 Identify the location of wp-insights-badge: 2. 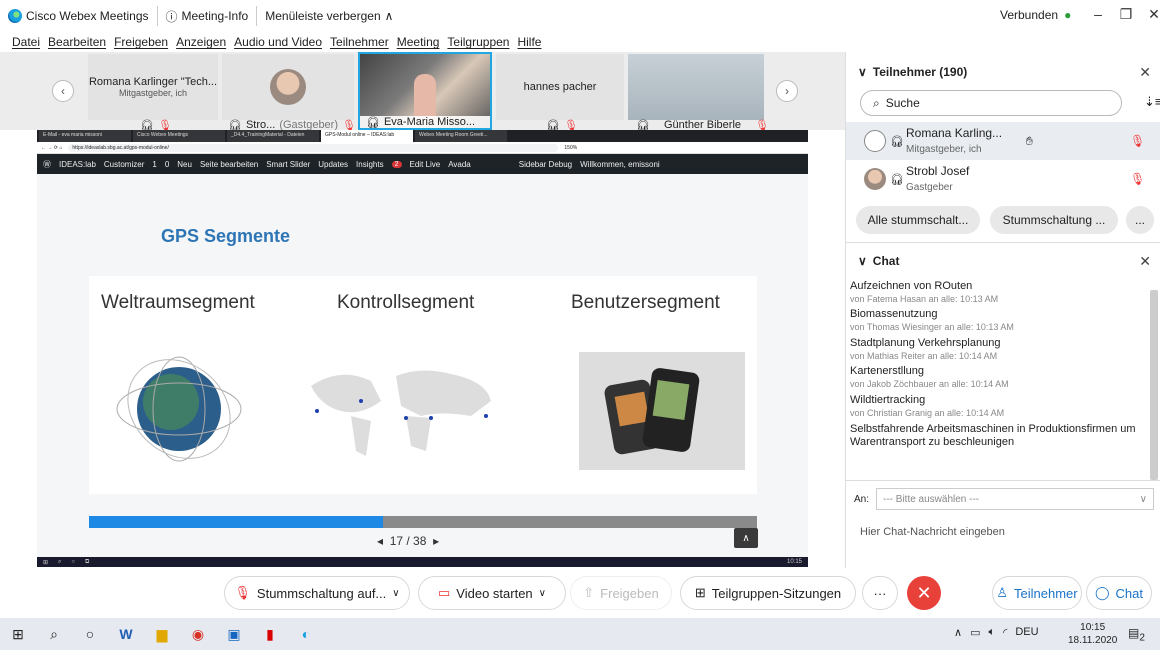
(396, 164).